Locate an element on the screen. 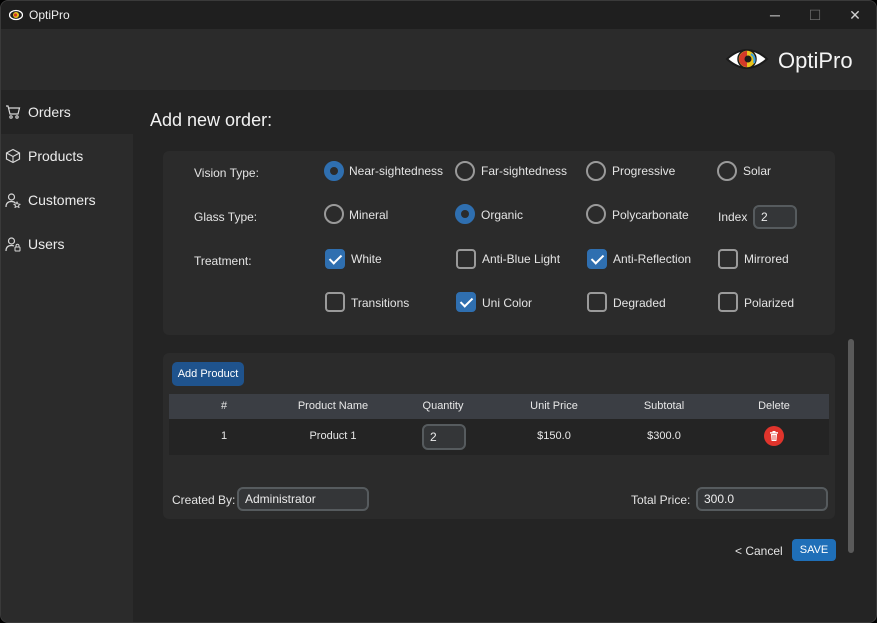 Image resolution: width=877 pixels, height=623 pixels. row-number: 1 is located at coordinates (224, 436).